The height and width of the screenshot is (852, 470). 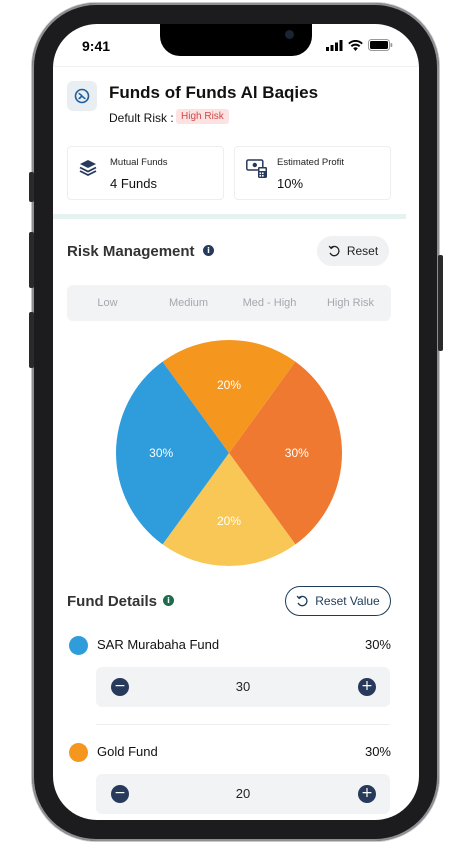 I want to click on battery-icon, so click(x=380, y=45).